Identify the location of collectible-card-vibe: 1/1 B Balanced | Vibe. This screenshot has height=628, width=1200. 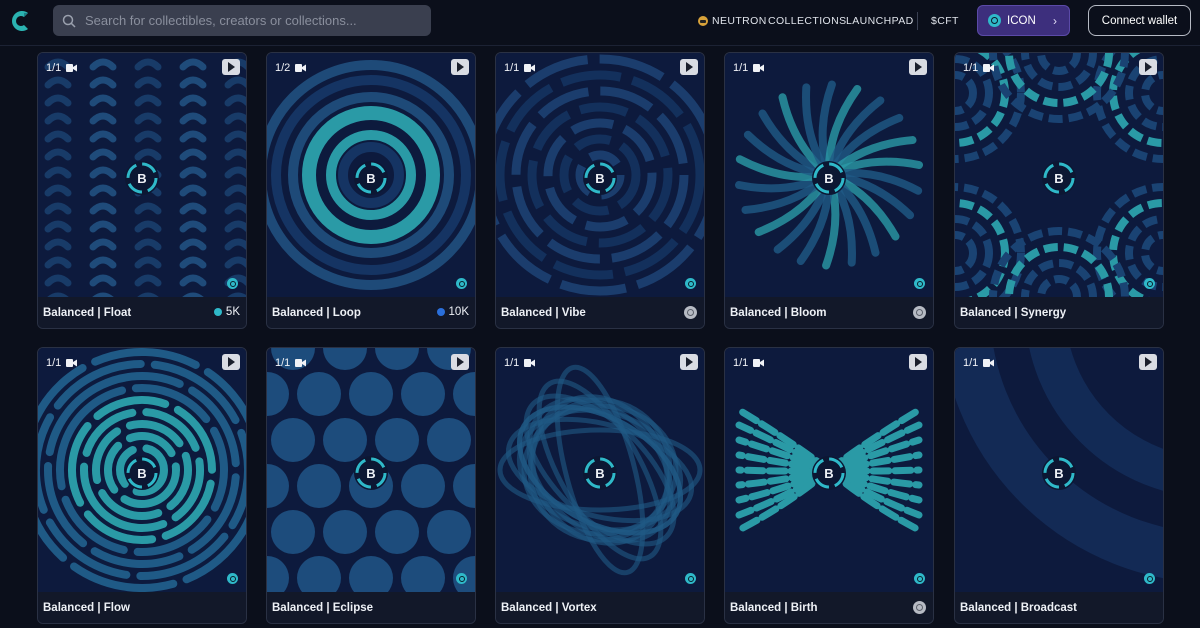
(600, 190).